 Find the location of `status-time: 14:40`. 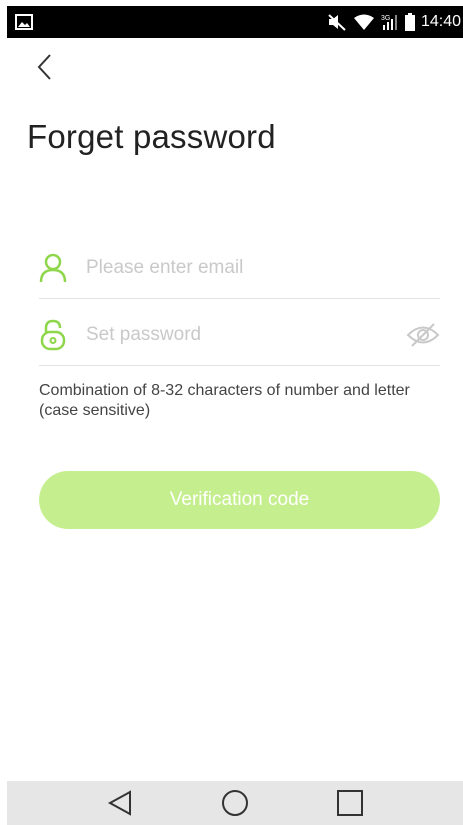

status-time: 14:40 is located at coordinates (440, 21).